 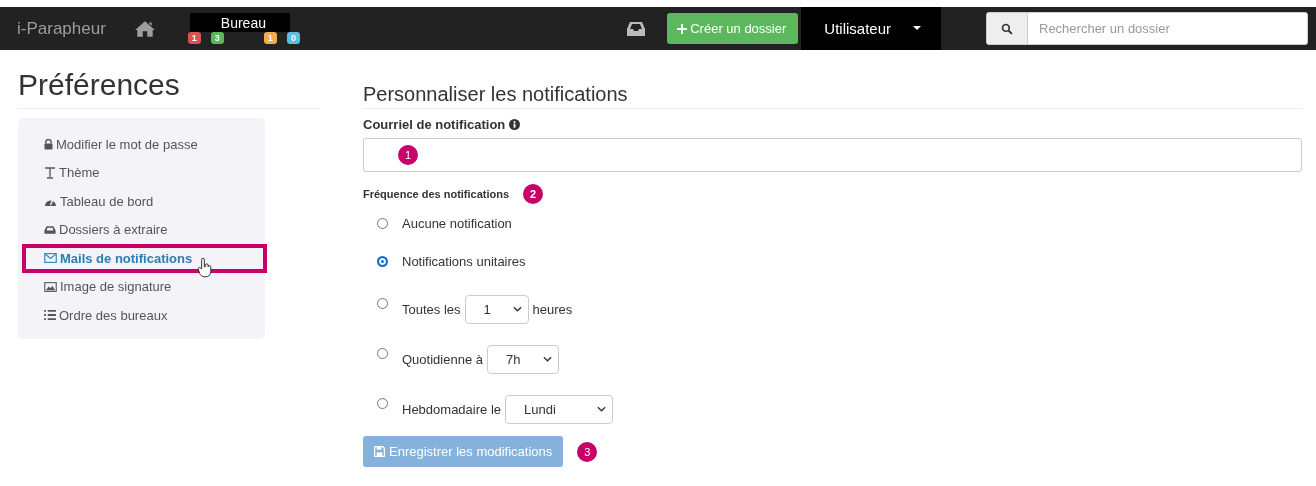 I want to click on item-label: Image de signature, so click(x=116, y=287).